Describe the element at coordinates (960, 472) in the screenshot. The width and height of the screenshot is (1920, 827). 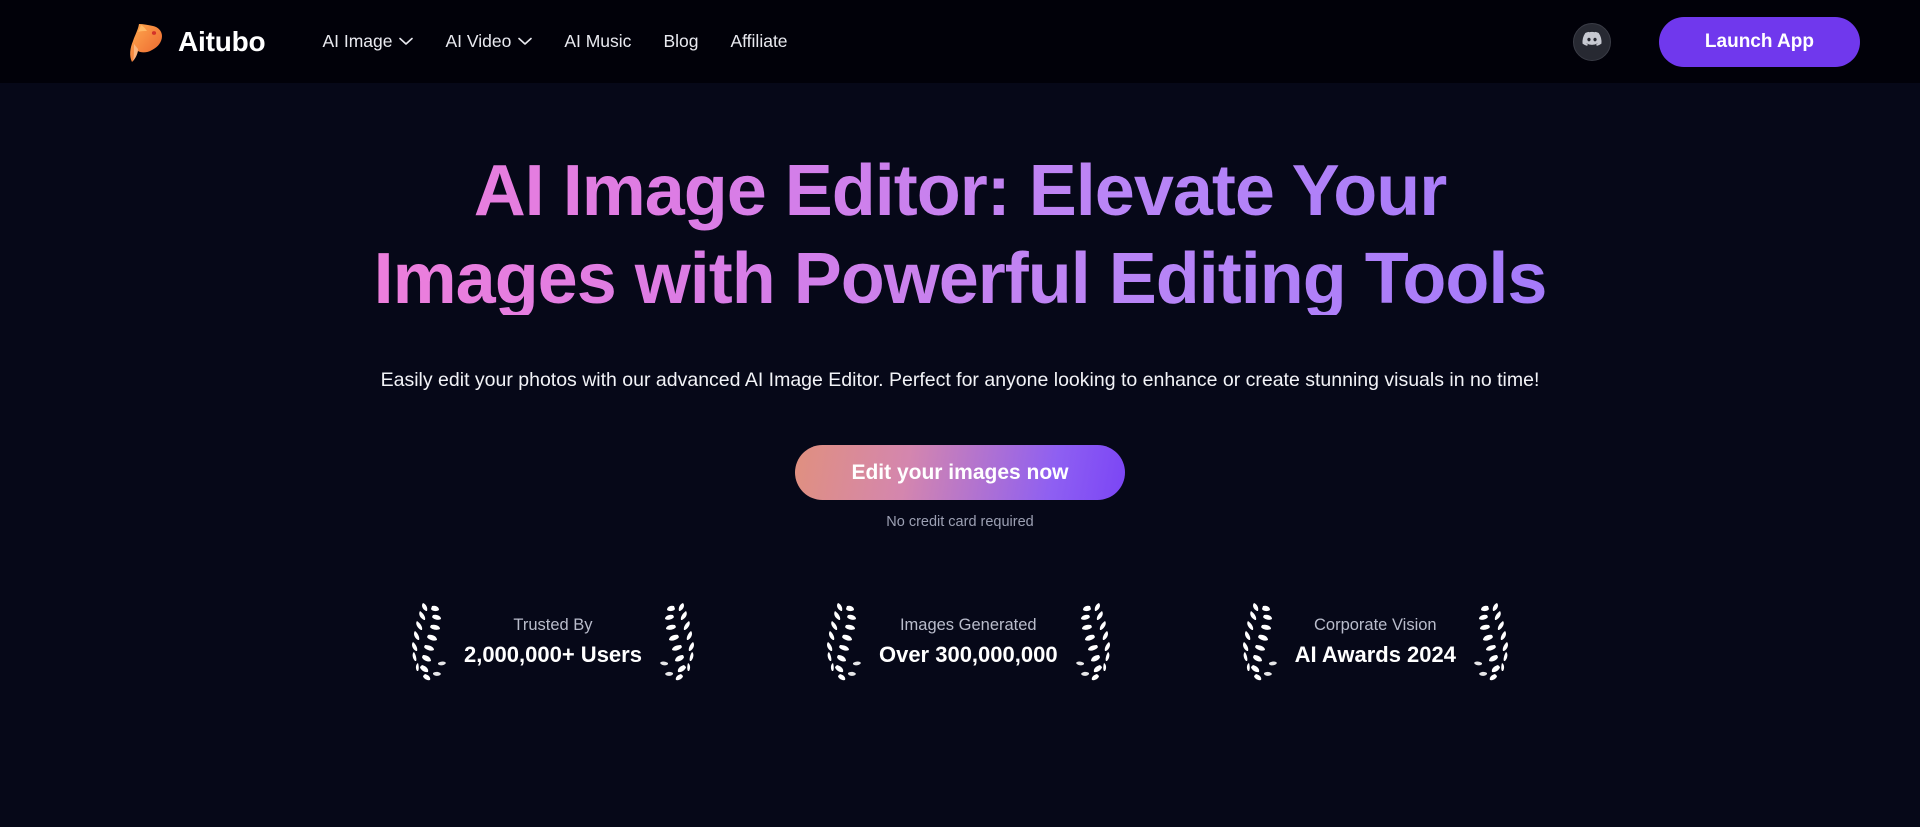
I see `edit-images-cta-button: Edit your images now` at that location.